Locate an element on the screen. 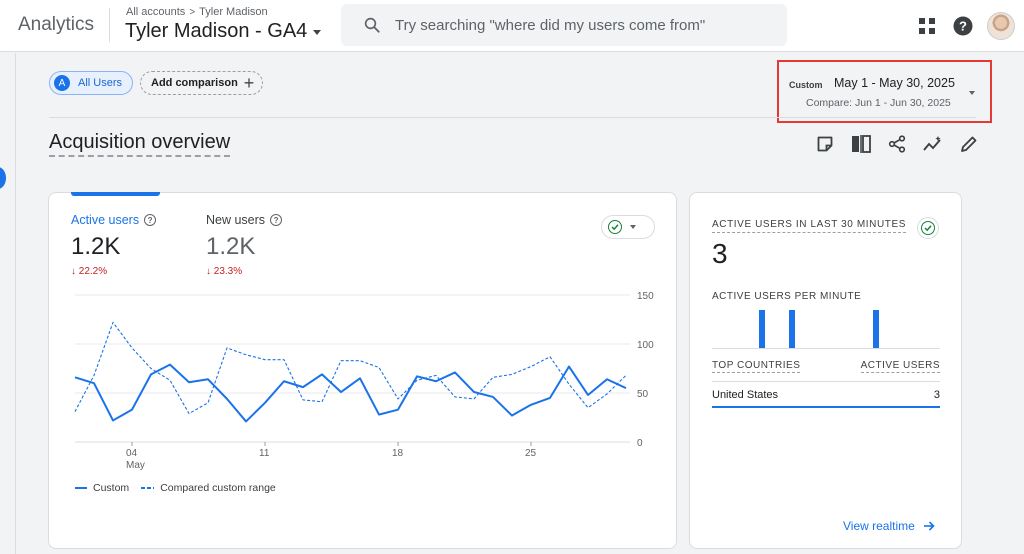  chart-legend: Custom Compared custom range is located at coordinates (175, 488).